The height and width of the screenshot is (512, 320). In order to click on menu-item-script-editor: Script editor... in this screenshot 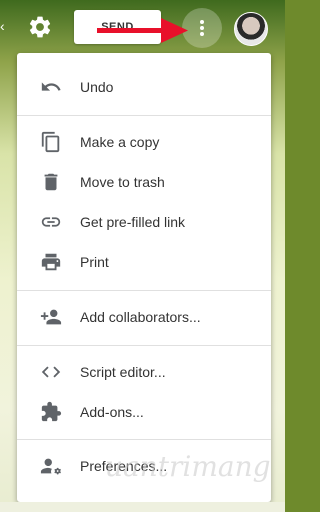, I will do `click(144, 372)`.